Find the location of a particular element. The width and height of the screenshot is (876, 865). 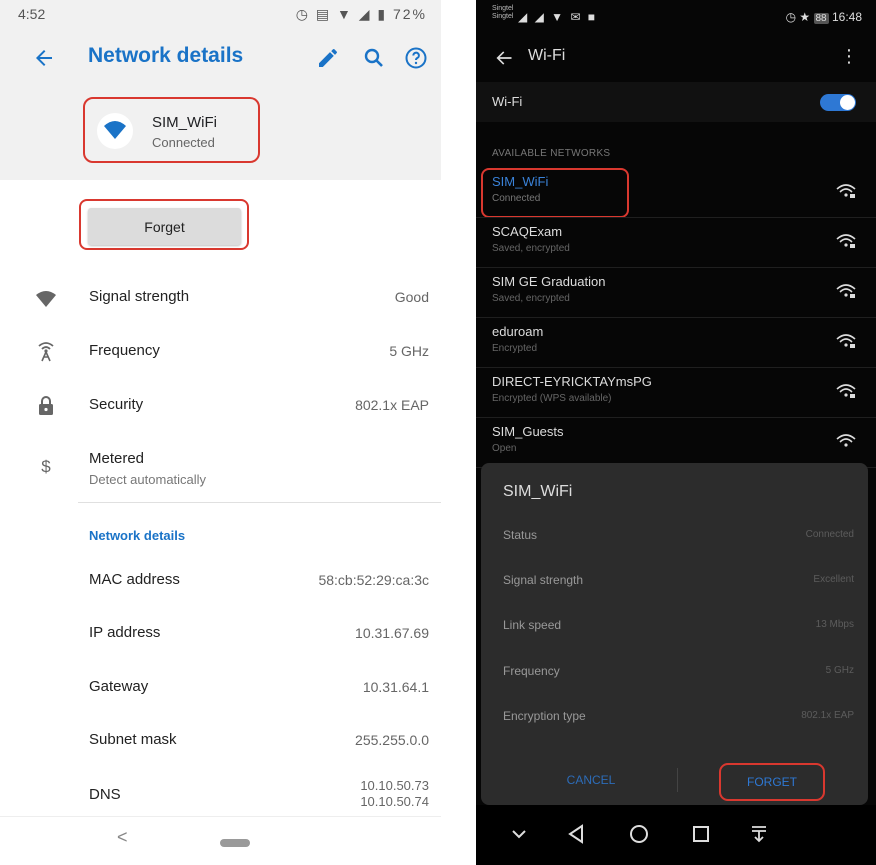

gateway-value: 10.31.64.1 is located at coordinates (395, 687).